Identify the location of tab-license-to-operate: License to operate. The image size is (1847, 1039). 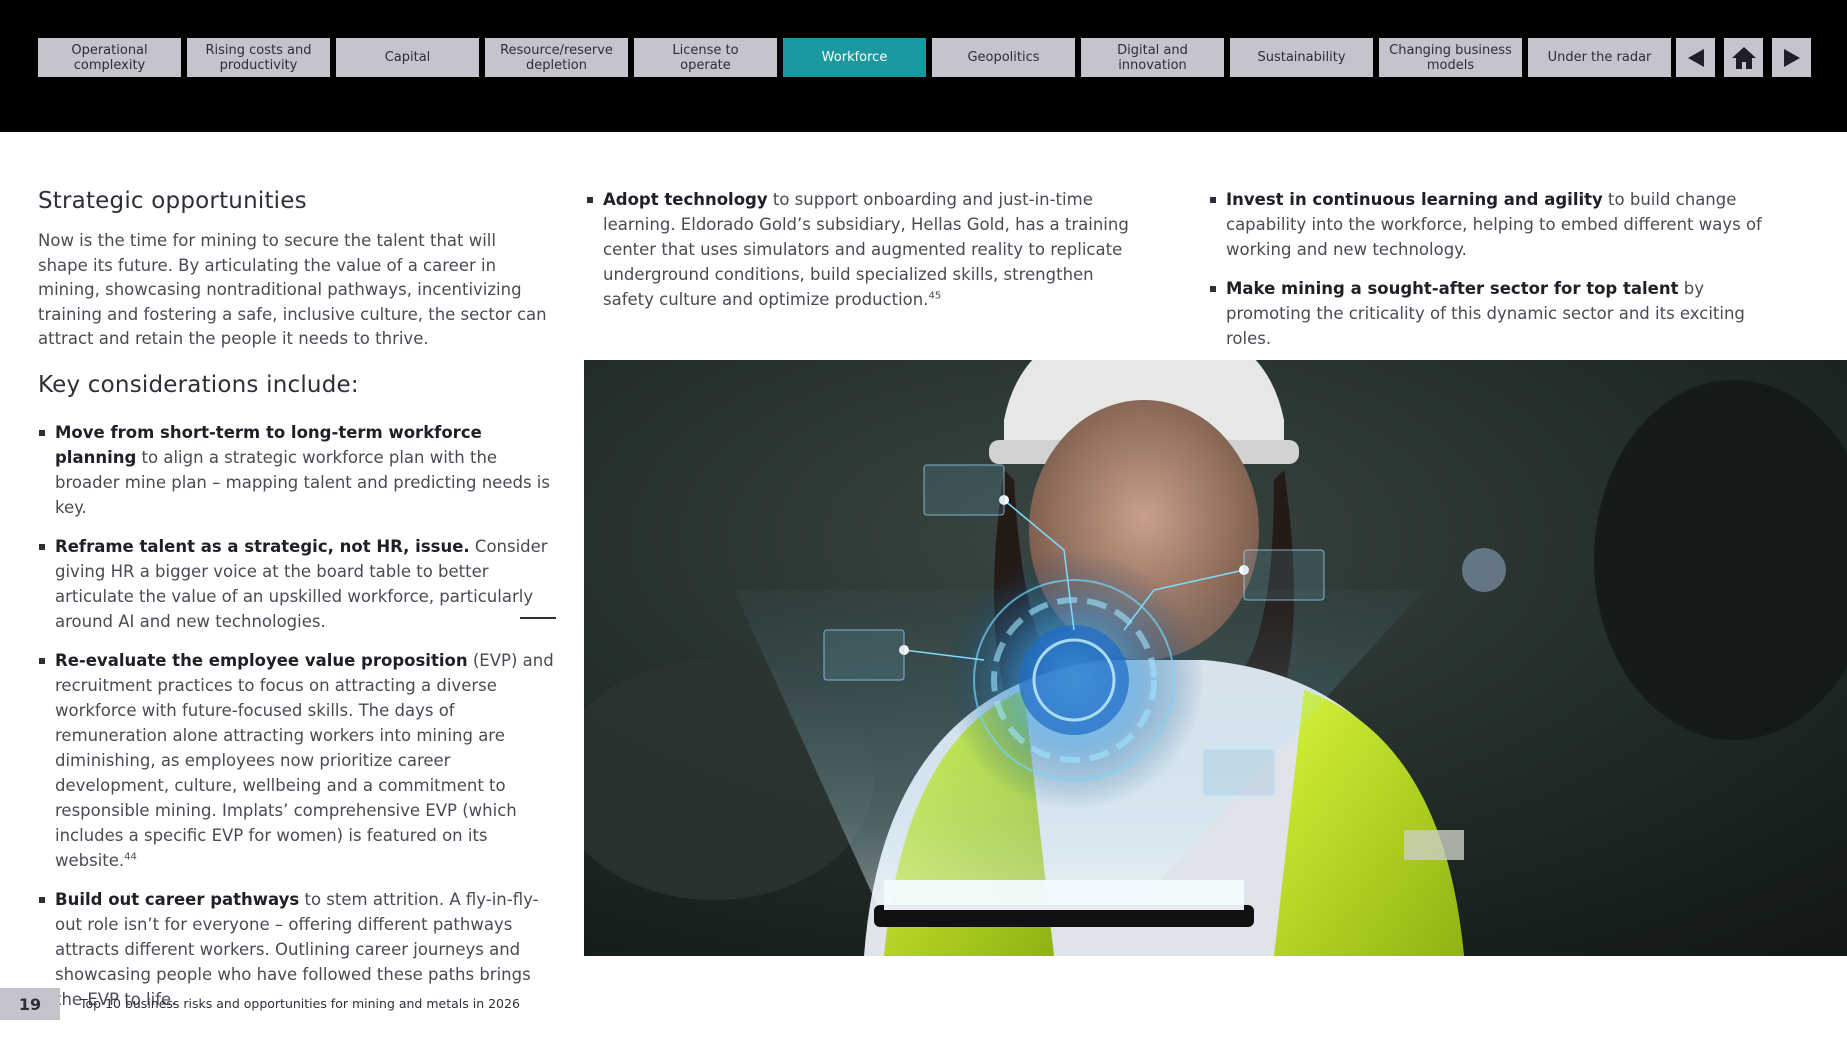
(705, 57).